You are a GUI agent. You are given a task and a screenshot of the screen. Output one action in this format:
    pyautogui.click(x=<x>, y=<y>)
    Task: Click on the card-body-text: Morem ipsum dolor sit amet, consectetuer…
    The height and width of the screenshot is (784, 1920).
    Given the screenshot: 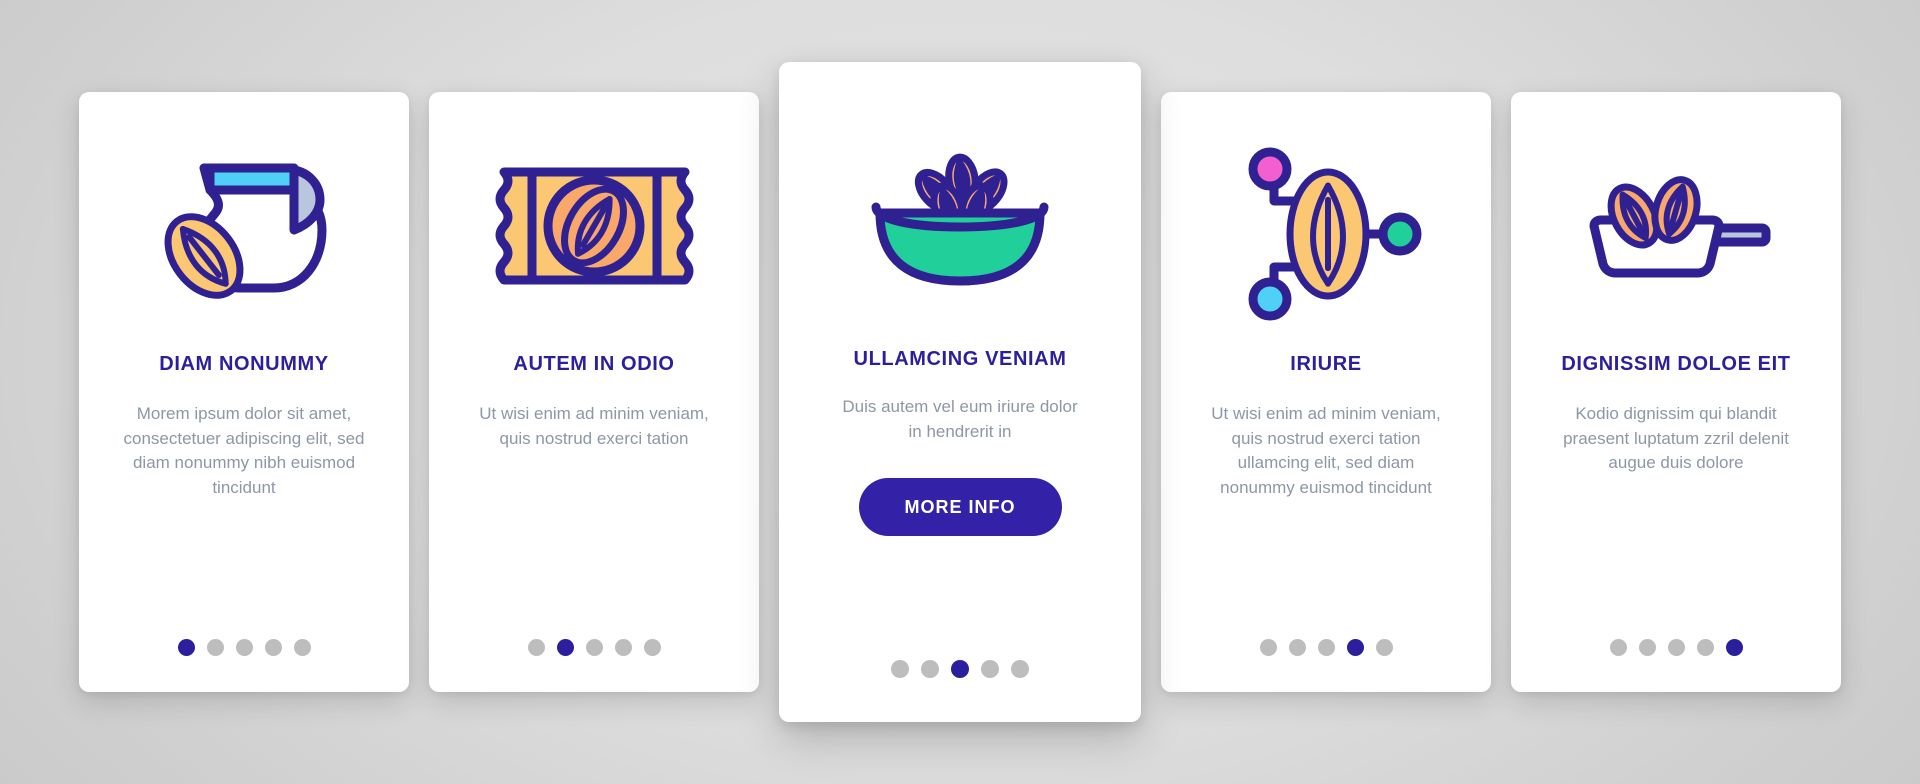 What is the action you would take?
    pyautogui.click(x=244, y=450)
    